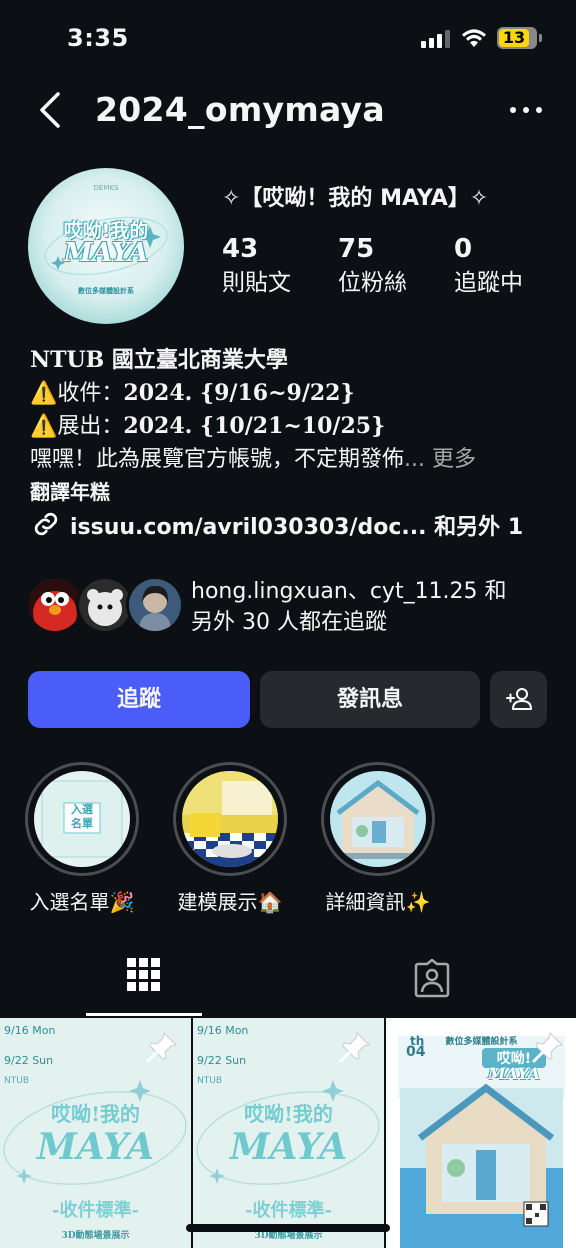 This screenshot has width=576, height=1248. I want to click on highlight-details: 詳細資訊✨, so click(378, 838).